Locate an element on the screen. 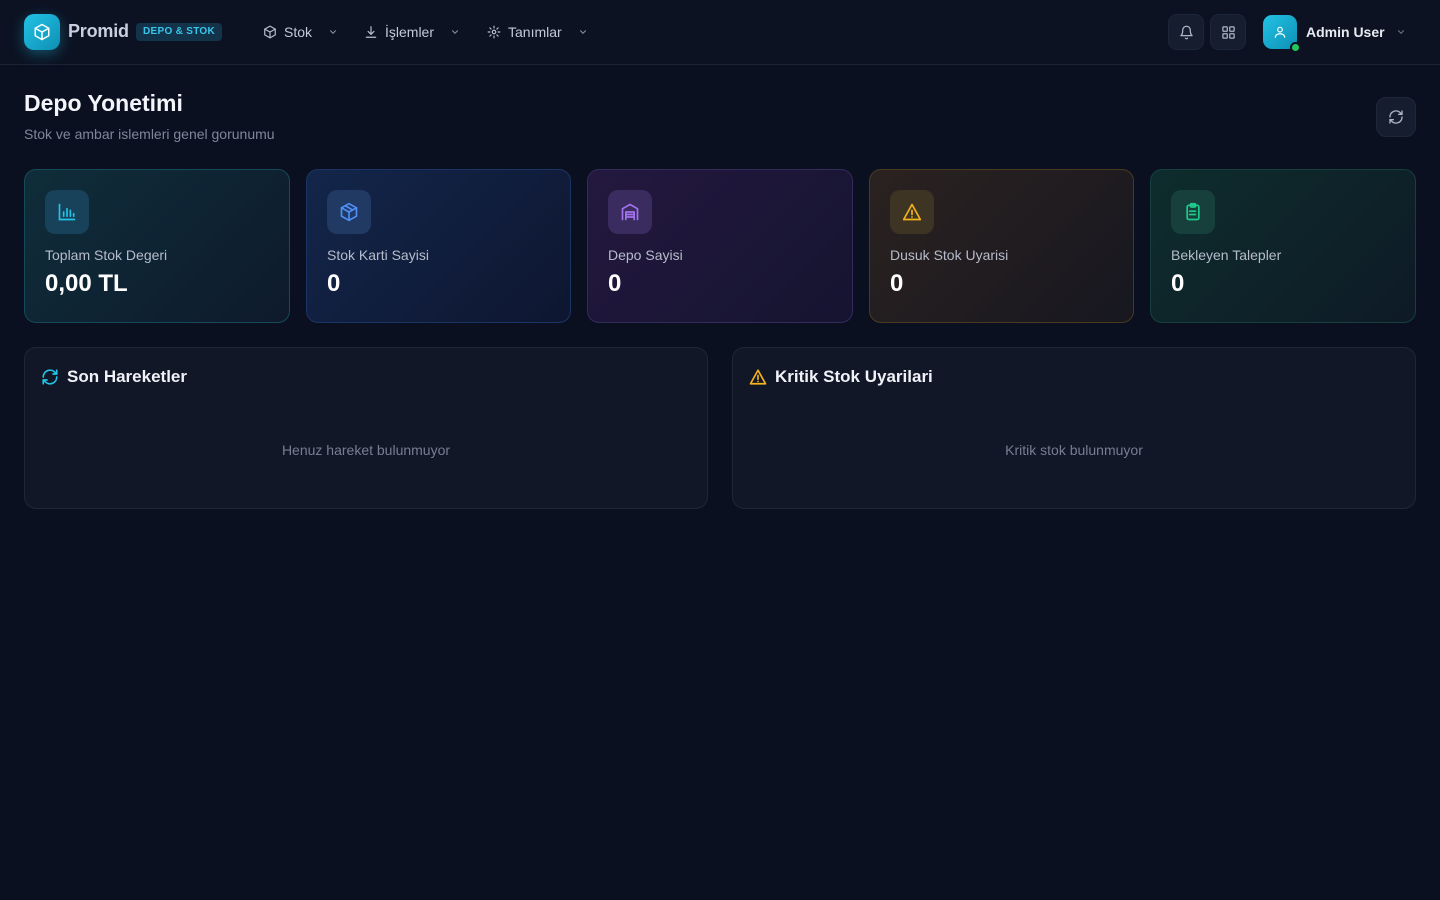  stat-card-warehouse-count: Depo Sayisi 0 is located at coordinates (720, 246).